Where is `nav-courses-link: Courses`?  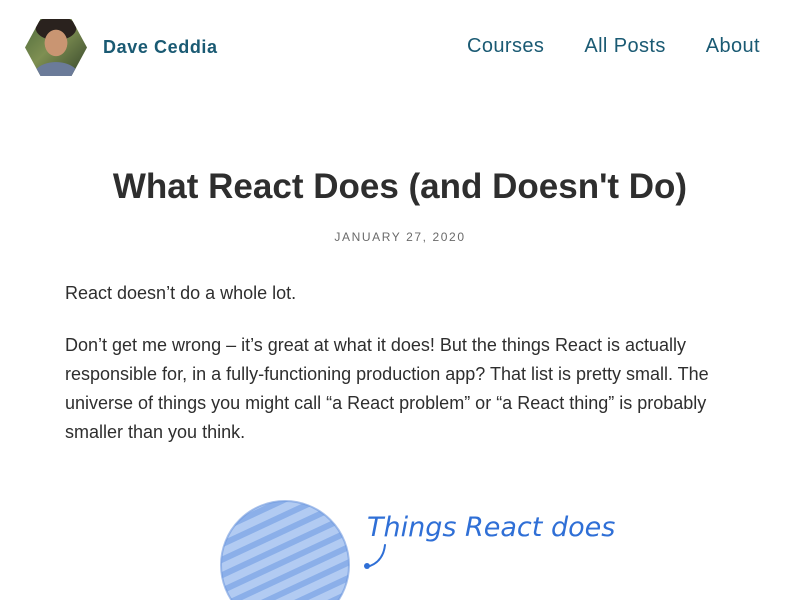 nav-courses-link: Courses is located at coordinates (505, 46).